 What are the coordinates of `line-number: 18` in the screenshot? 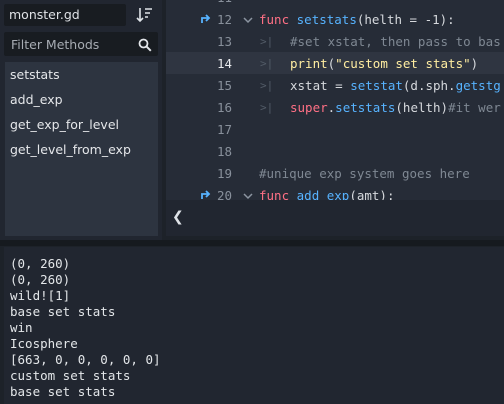 It's located at (224, 151).